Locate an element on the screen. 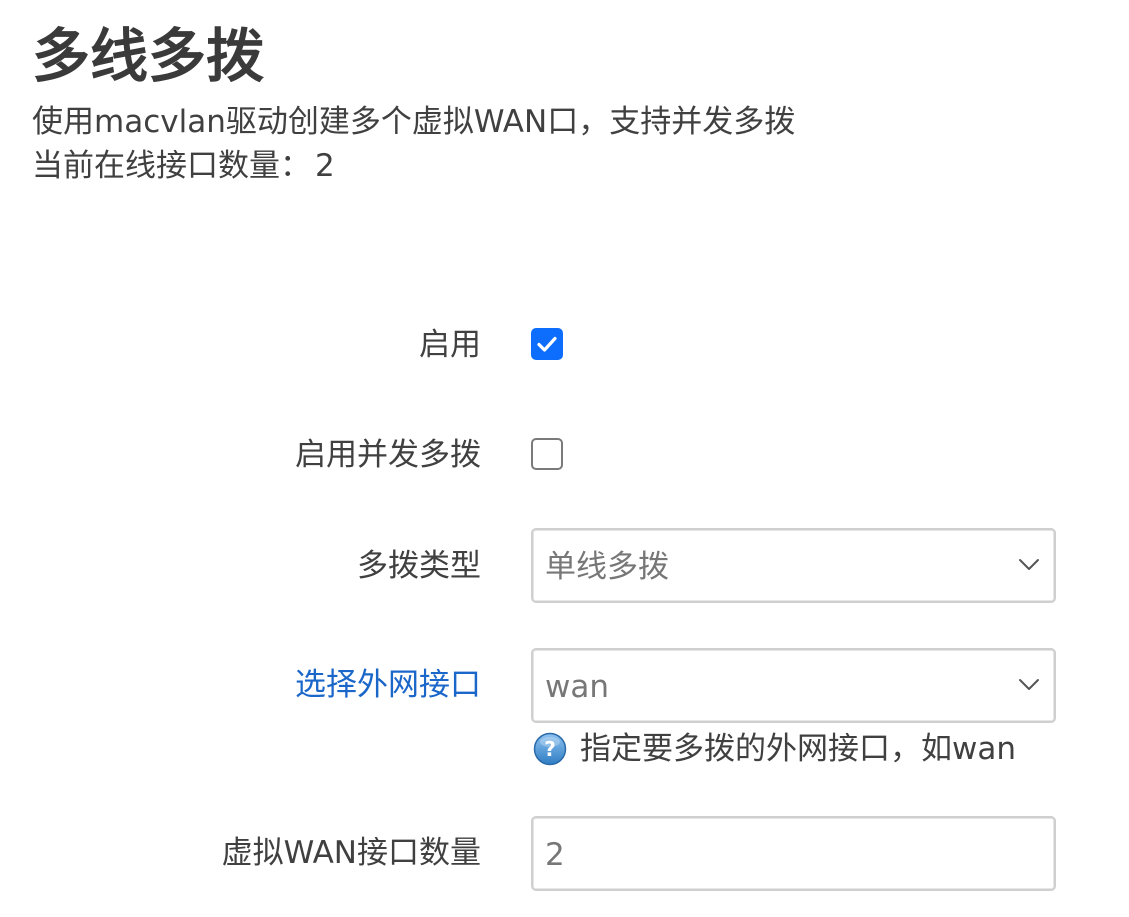 The image size is (1129, 917). dial-type-value: 单线多拨 is located at coordinates (607, 567).